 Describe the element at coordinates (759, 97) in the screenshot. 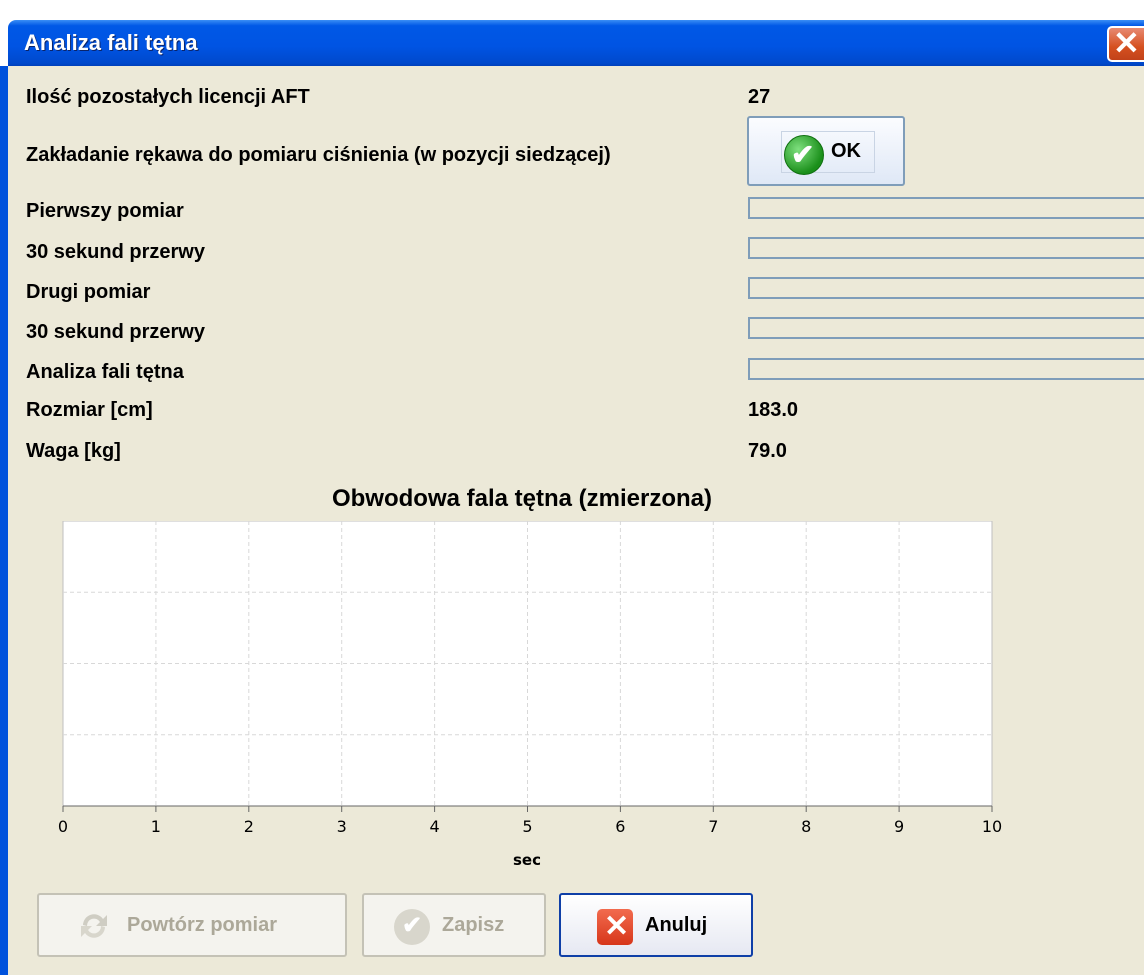

I see `licenses-value: 27` at that location.